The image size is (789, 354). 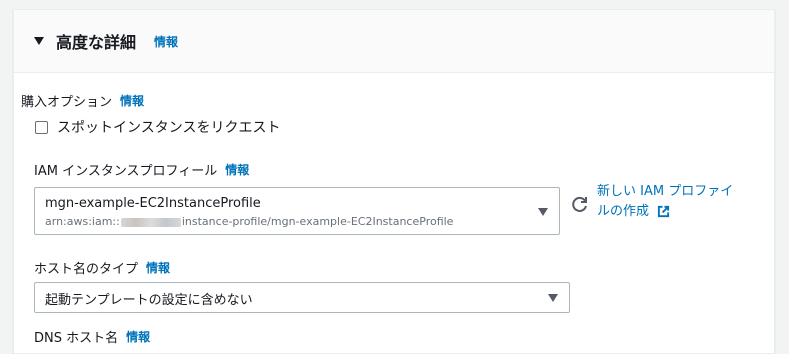 I want to click on arn-prefix: arn:aws:iam::, so click(x=82, y=221).